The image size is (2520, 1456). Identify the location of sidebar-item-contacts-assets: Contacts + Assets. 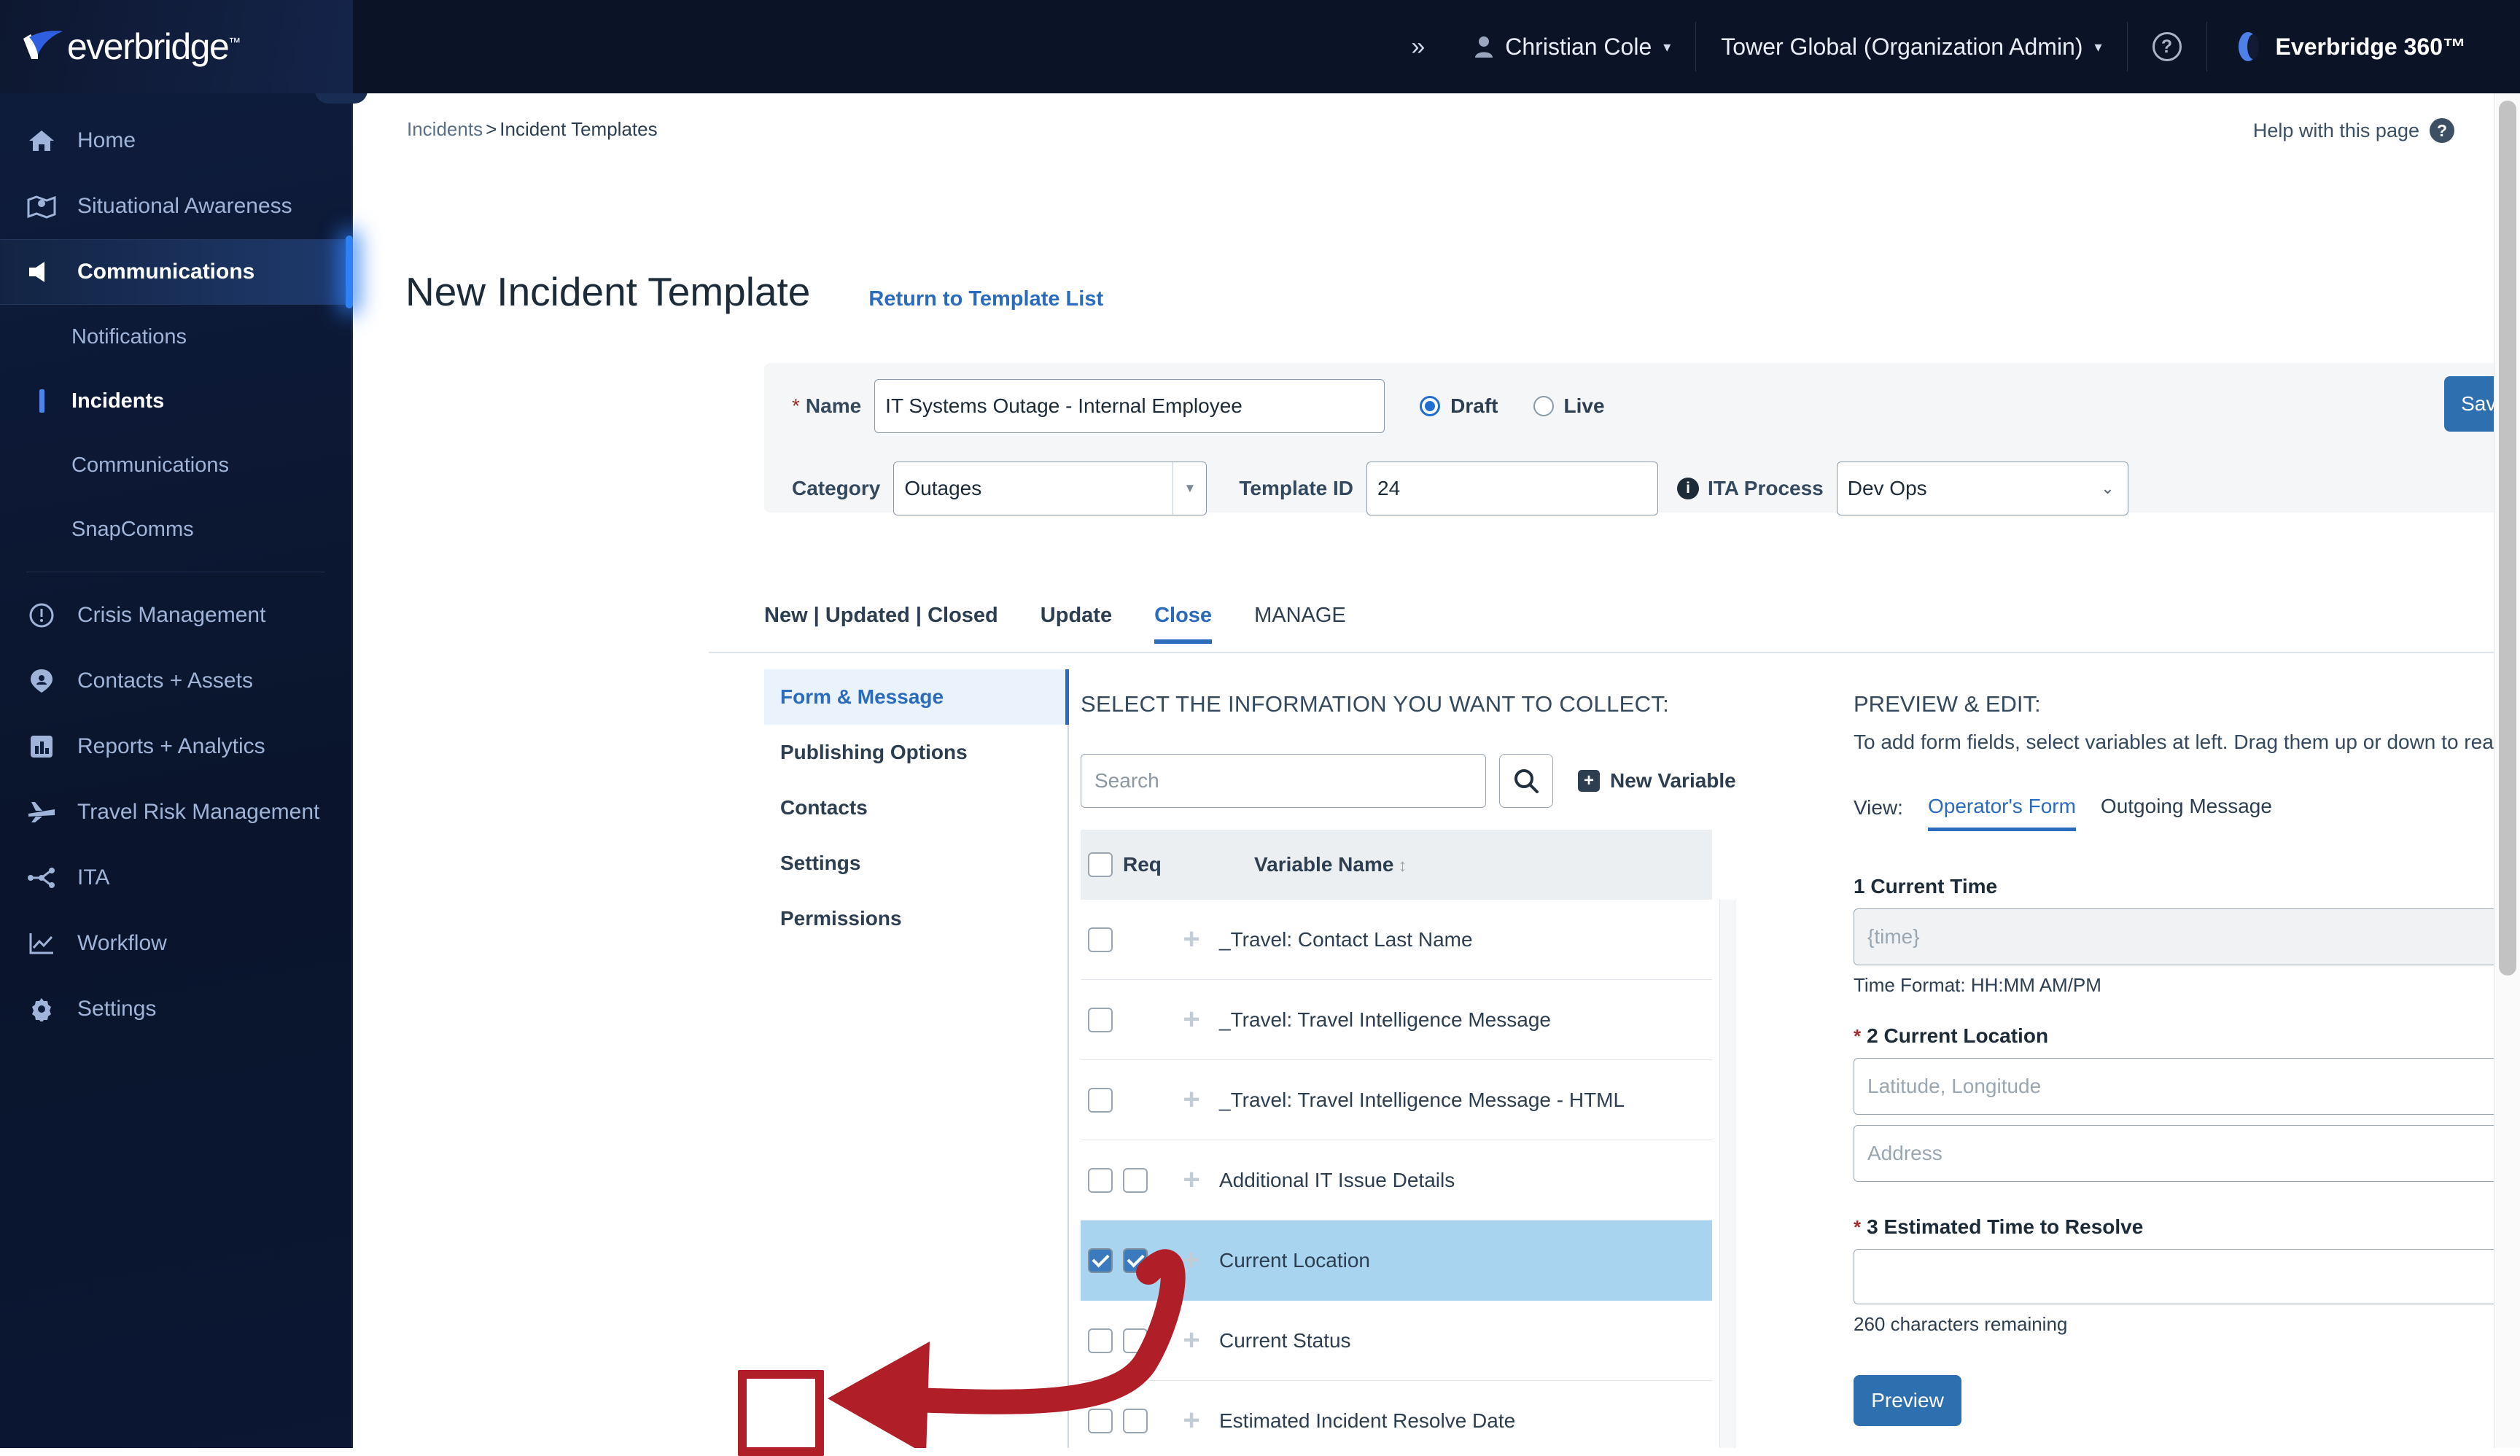
(175, 681).